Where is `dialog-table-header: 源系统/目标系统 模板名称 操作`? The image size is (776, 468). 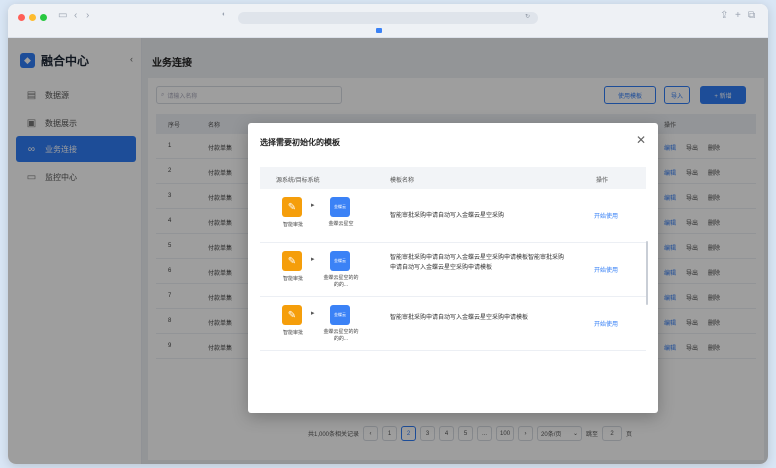 dialog-table-header: 源系统/目标系统 模板名称 操作 is located at coordinates (453, 178).